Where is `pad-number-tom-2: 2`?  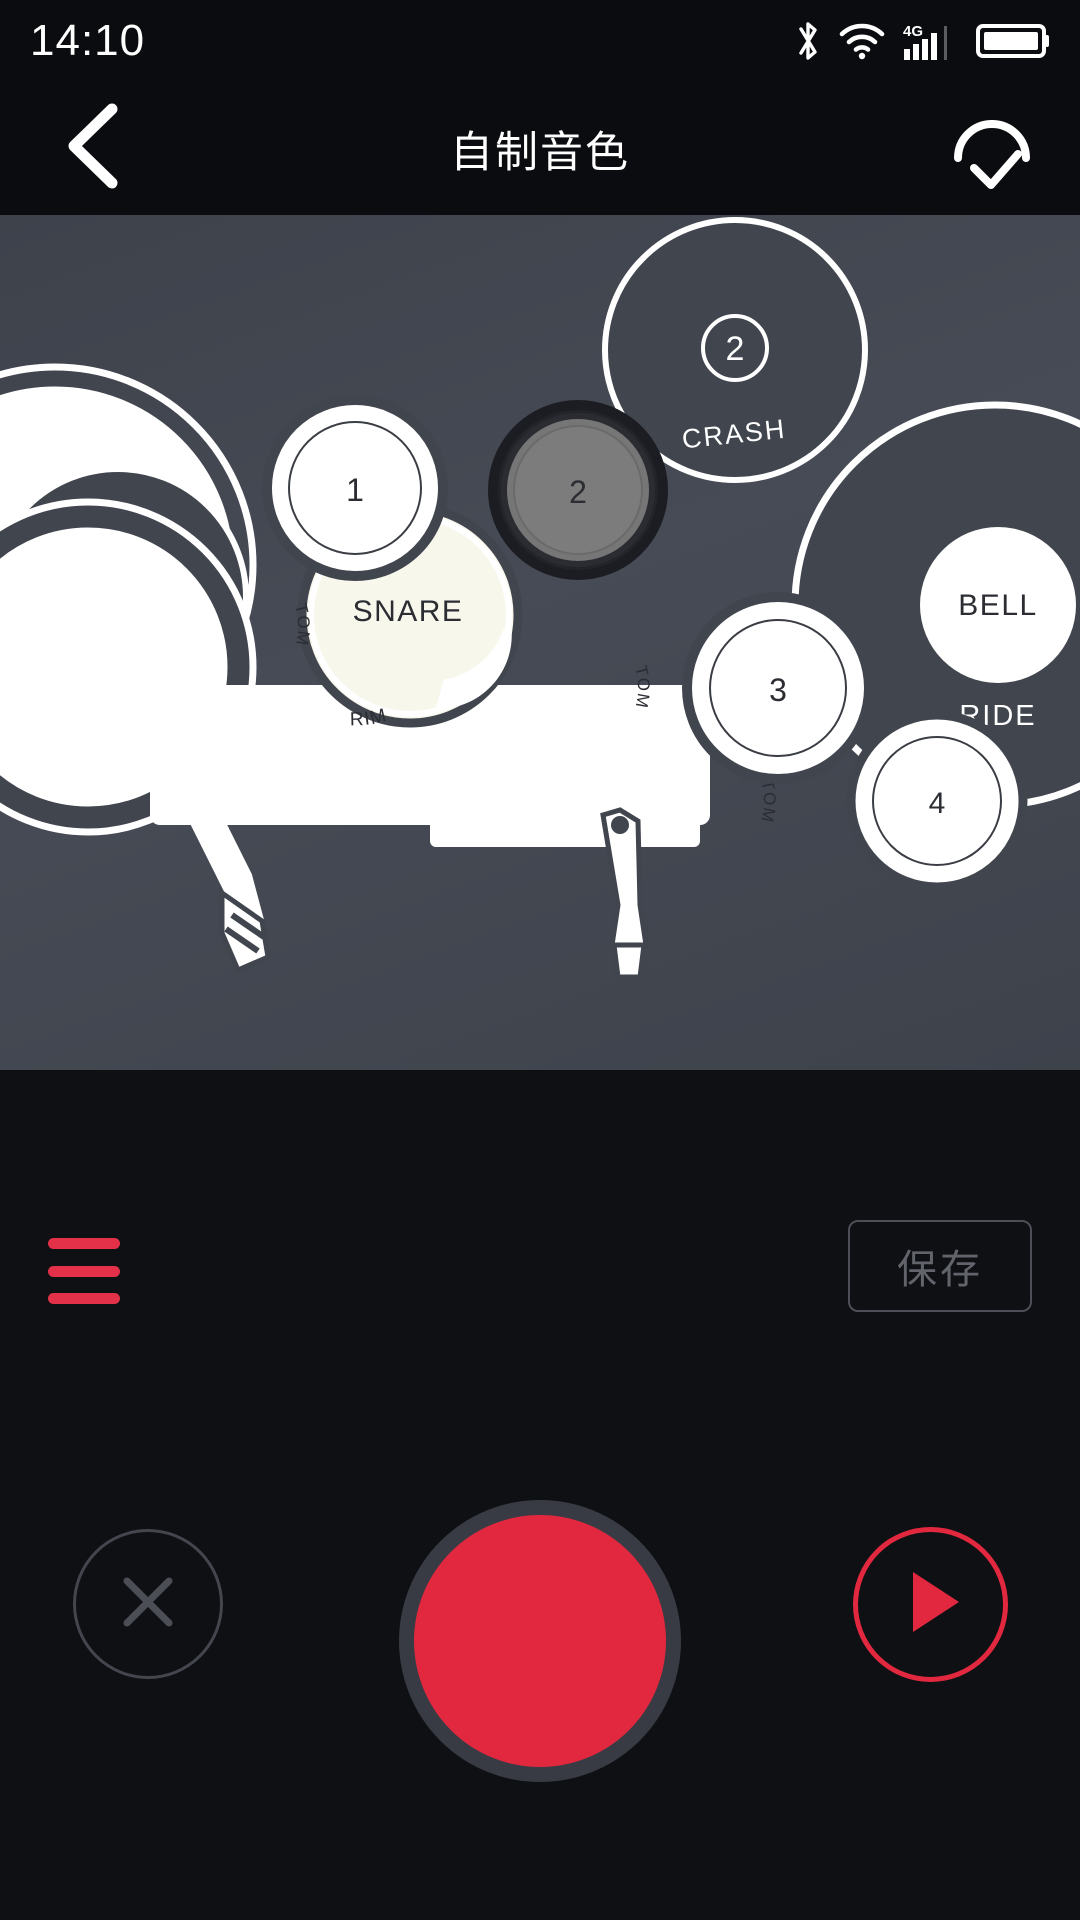 pad-number-tom-2: 2 is located at coordinates (578, 492).